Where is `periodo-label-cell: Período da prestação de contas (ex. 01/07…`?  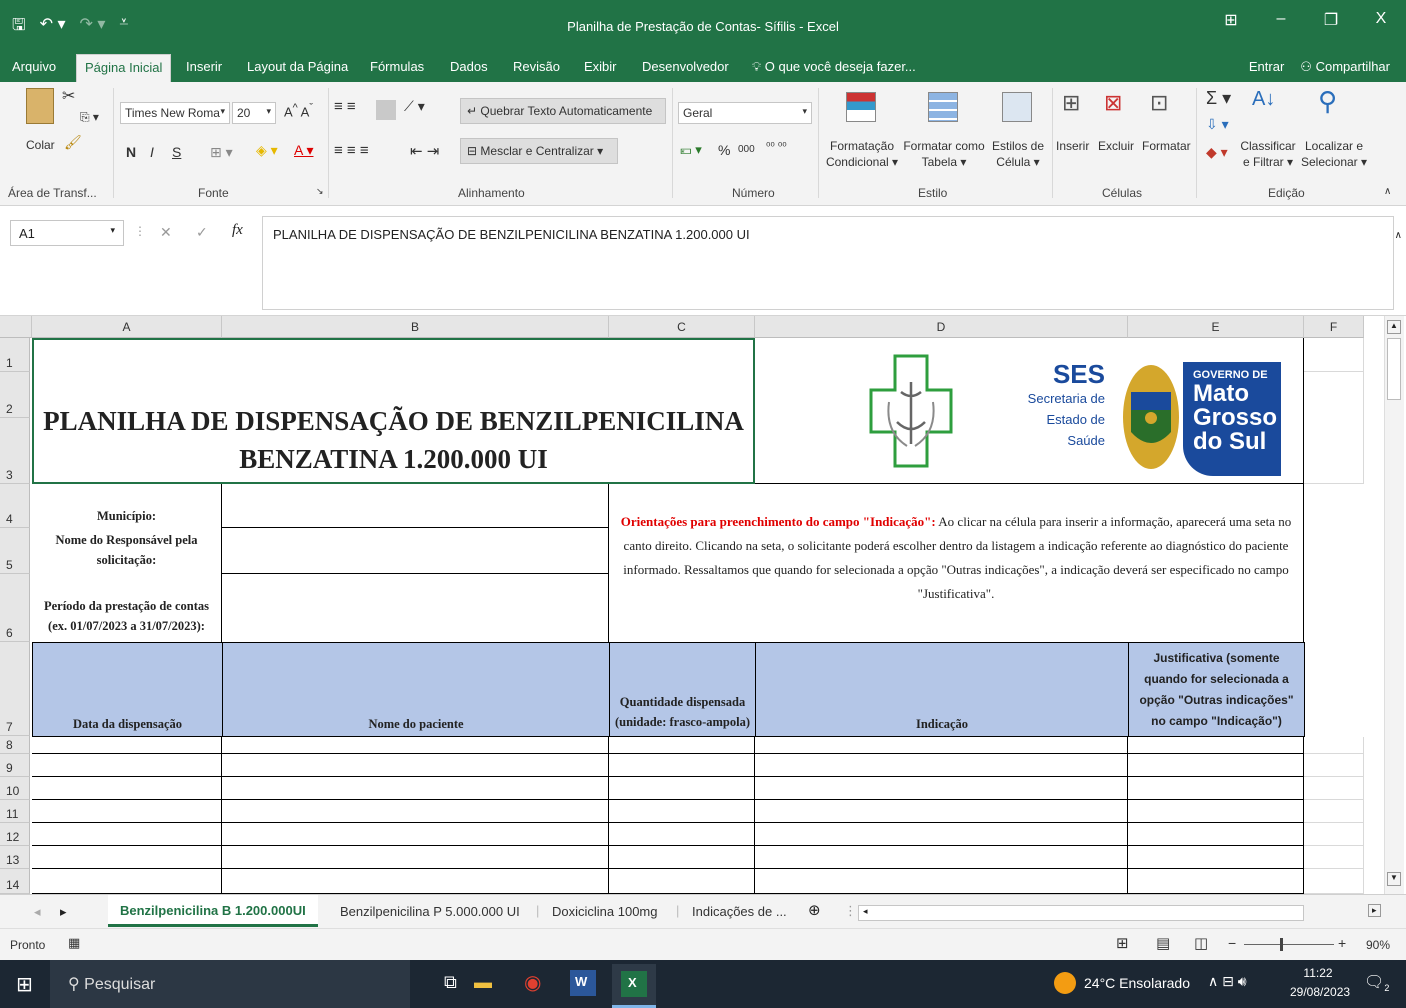
periodo-label-cell: Período da prestação de contas (ex. 01/07… is located at coordinates (127, 608).